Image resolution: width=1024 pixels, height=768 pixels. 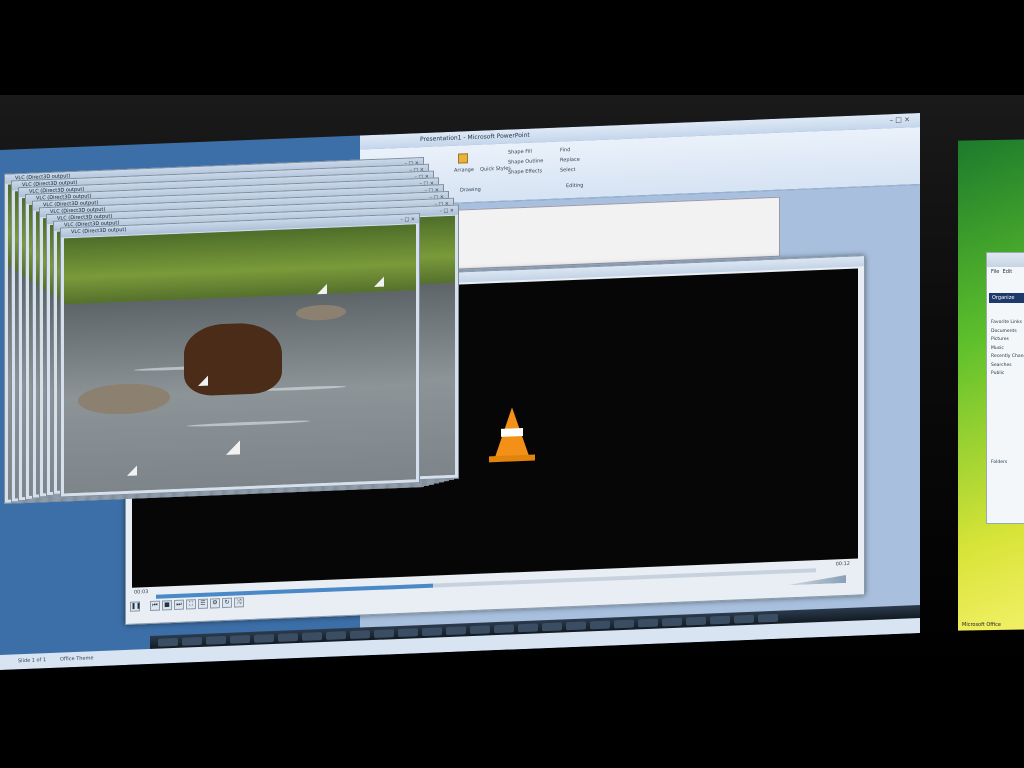 I want to click on ribbon-shape-effects: Shape Effects, so click(x=525, y=171).